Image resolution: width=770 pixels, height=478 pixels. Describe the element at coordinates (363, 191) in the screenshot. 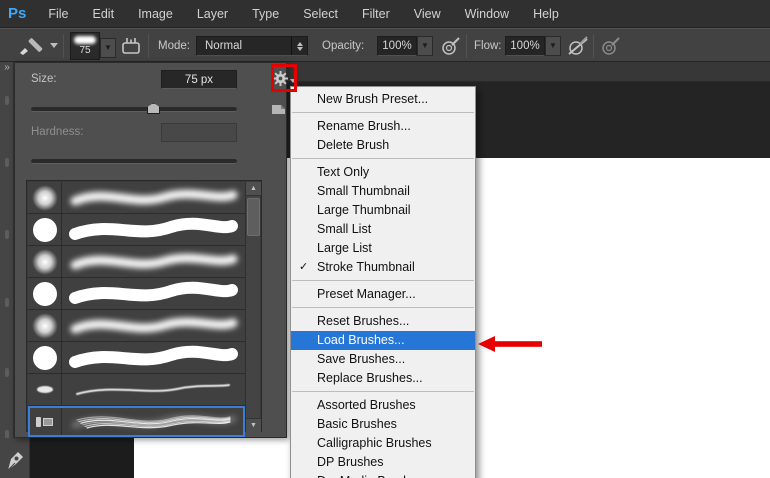

I see `menu-item-label: Small Thumbnail` at that location.